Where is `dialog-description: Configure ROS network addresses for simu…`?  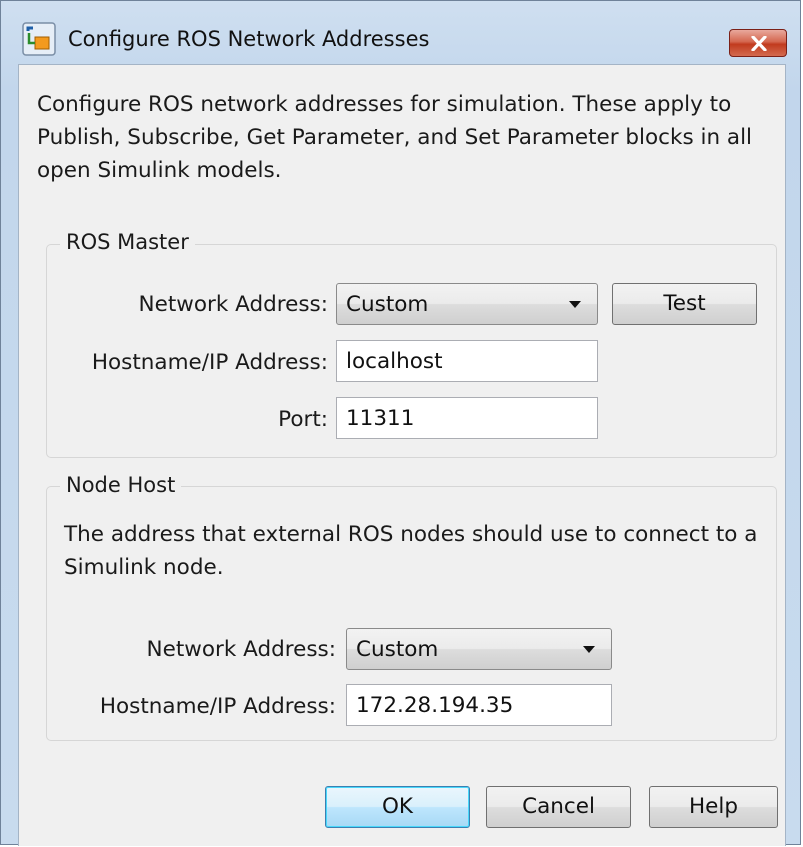
dialog-description: Configure ROS network addresses for simu… is located at coordinates (395, 137).